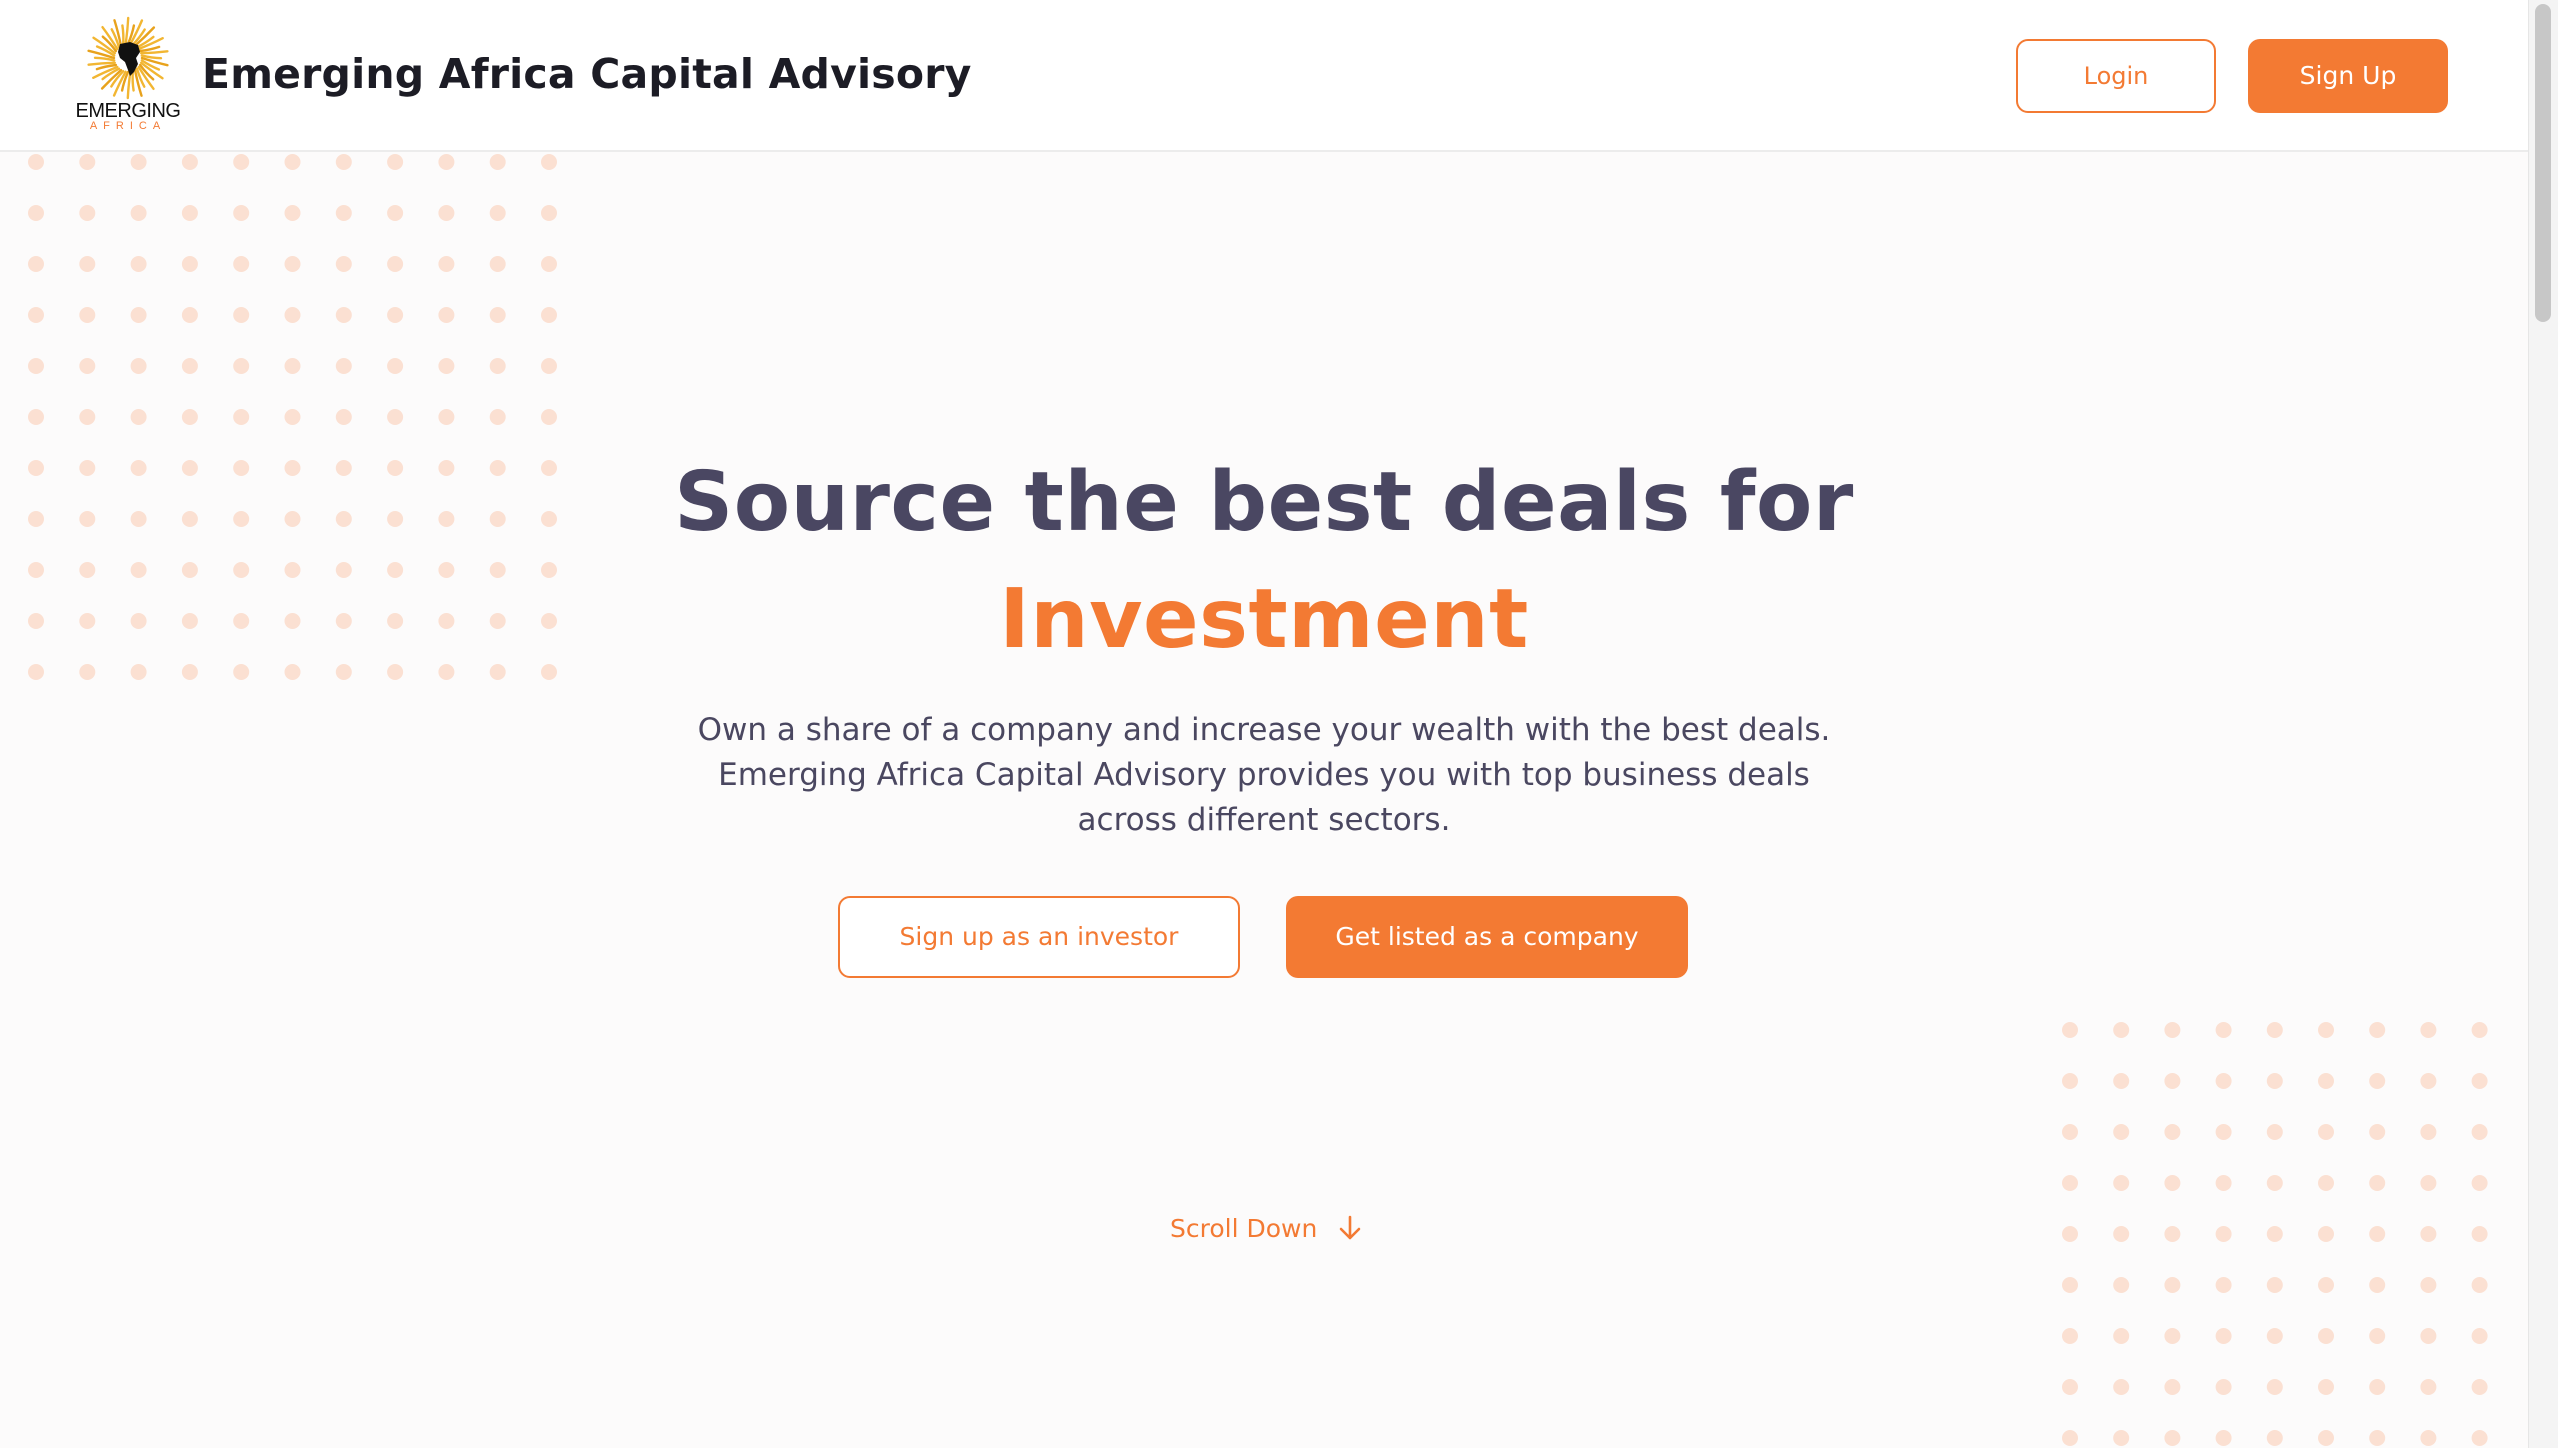  What do you see at coordinates (587, 74) in the screenshot?
I see `brand-title: Emerging Africa Capital Advisory` at bounding box center [587, 74].